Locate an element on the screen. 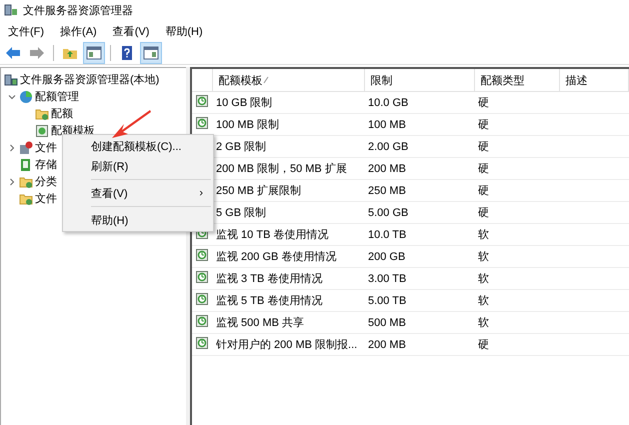  table-cell: 2.00 GB is located at coordinates (419, 147).